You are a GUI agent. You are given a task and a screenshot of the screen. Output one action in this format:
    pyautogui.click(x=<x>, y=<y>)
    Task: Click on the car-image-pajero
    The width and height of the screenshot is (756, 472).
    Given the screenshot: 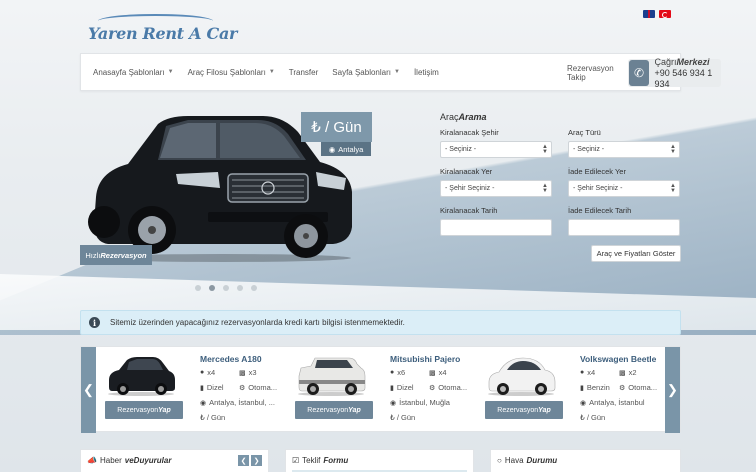 What is the action you would take?
    pyautogui.click(x=331, y=375)
    